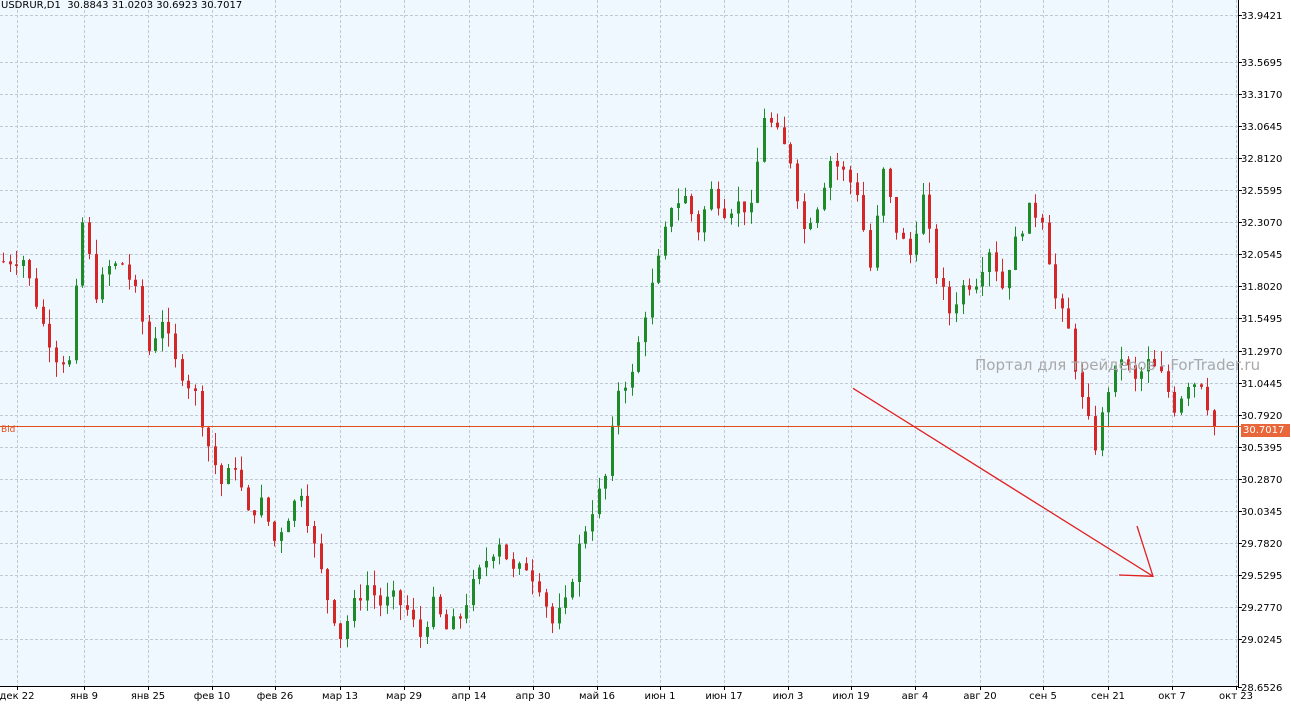  I want to click on x-tick-label: апр 30, so click(533, 696).